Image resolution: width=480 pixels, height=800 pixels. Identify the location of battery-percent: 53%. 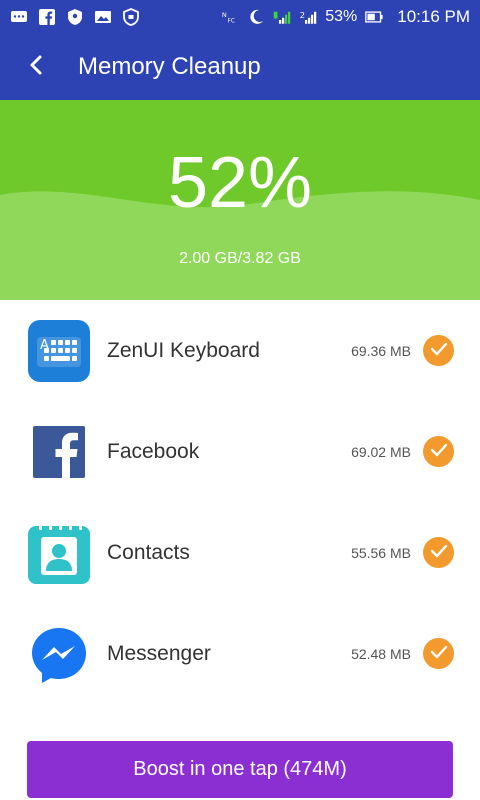
(341, 16).